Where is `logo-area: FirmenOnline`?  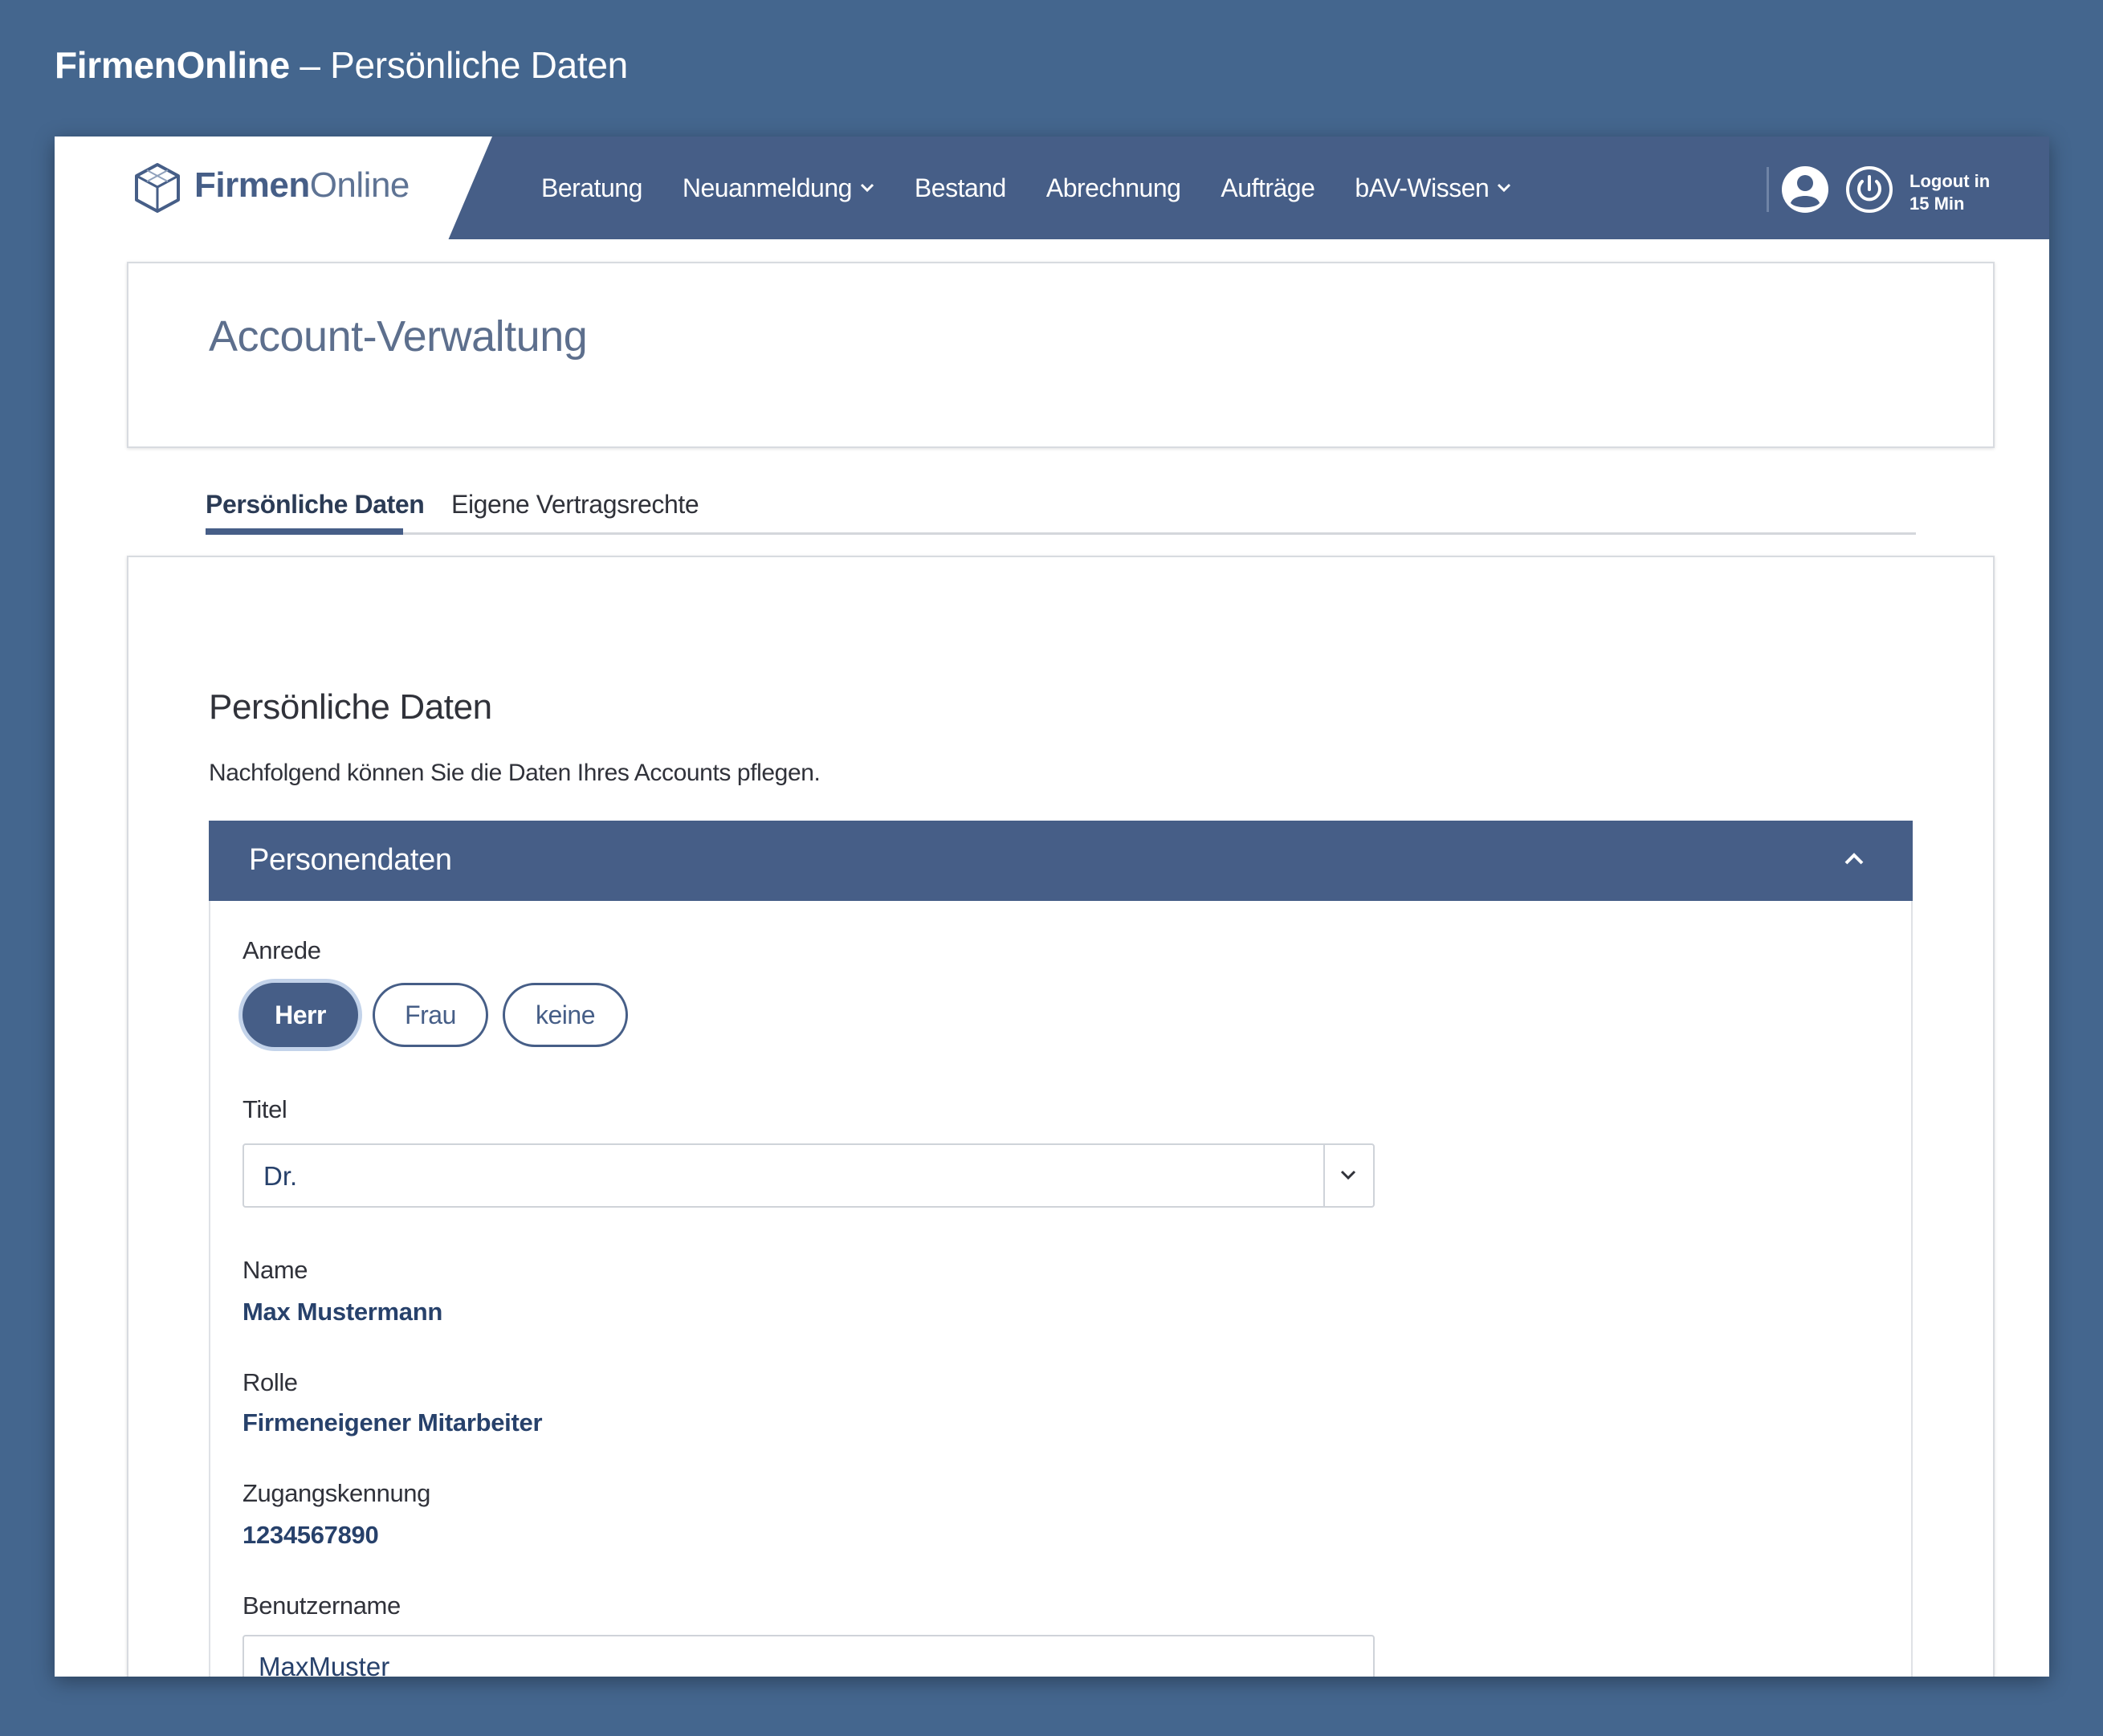 logo-area: FirmenOnline is located at coordinates (274, 188).